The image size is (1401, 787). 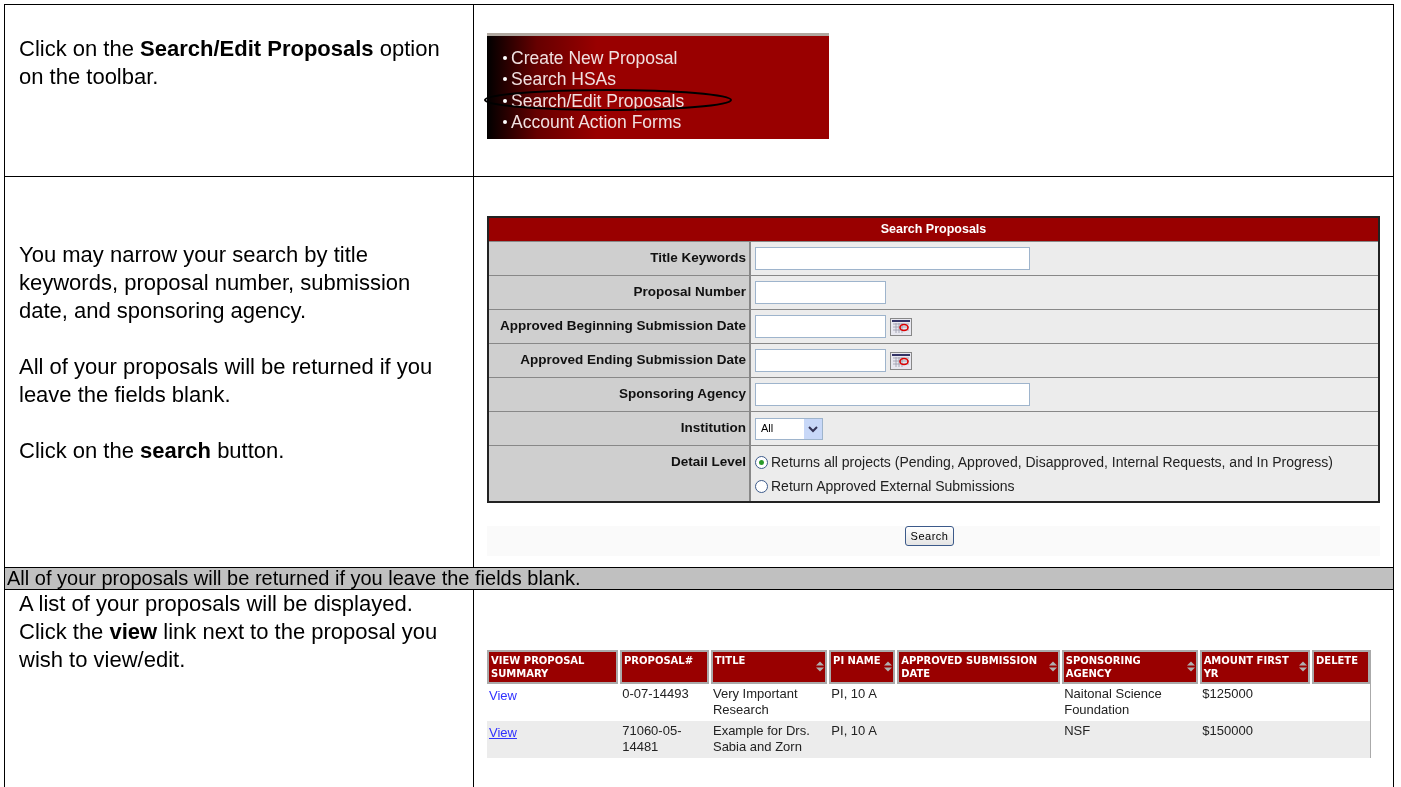 What do you see at coordinates (230, 63) in the screenshot?
I see `instruction-text: Click on the Search/Edit Proposals option on the toolbar.` at bounding box center [230, 63].